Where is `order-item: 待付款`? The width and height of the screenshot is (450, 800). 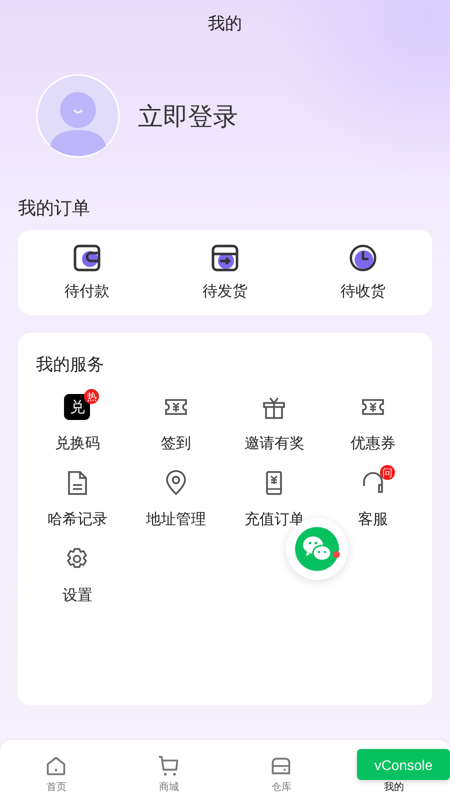 order-item: 待付款 is located at coordinates (87, 272).